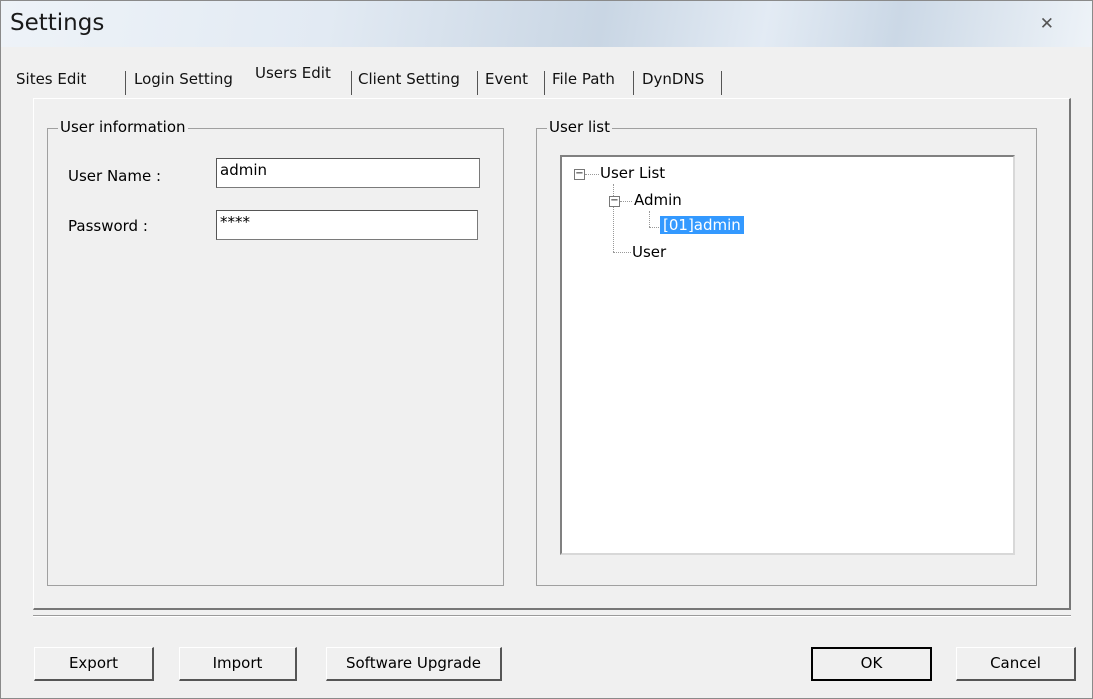  What do you see at coordinates (115, 176) in the screenshot?
I see `username-label: User Name :` at bounding box center [115, 176].